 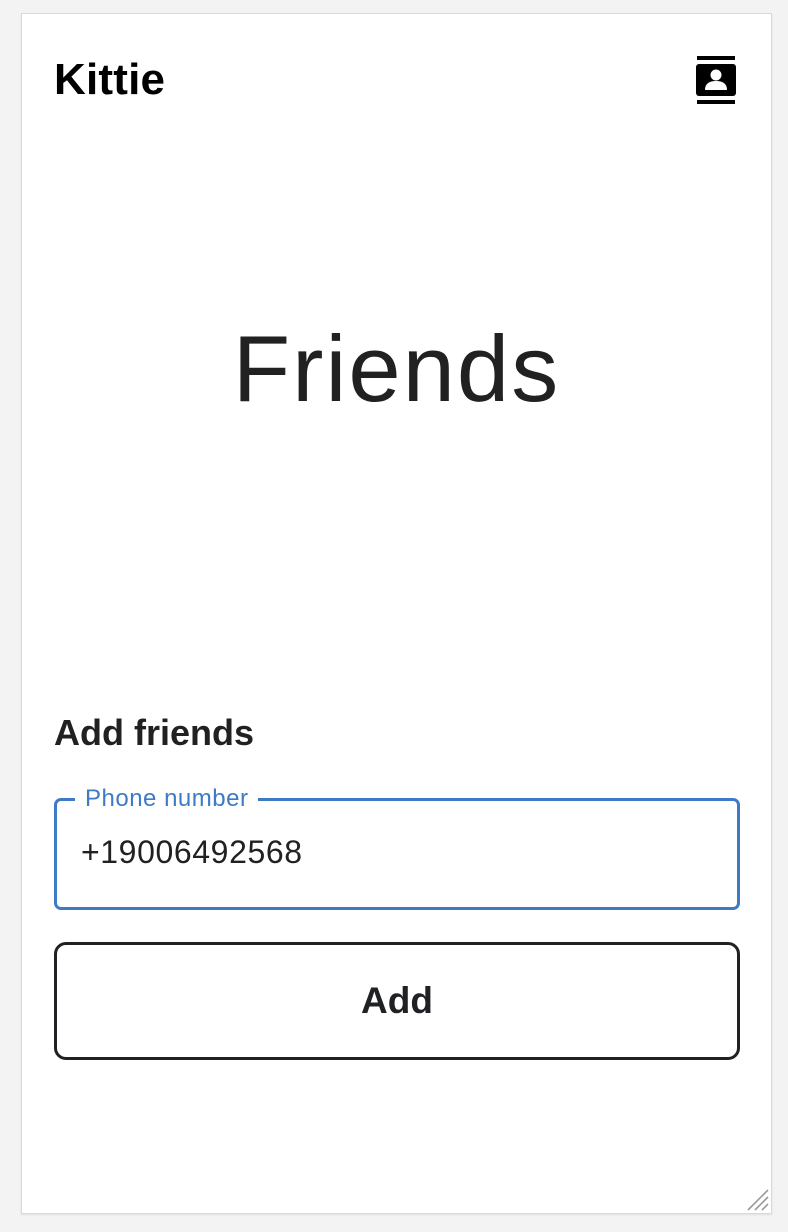 What do you see at coordinates (110, 79) in the screenshot?
I see `app-title: Kittie` at bounding box center [110, 79].